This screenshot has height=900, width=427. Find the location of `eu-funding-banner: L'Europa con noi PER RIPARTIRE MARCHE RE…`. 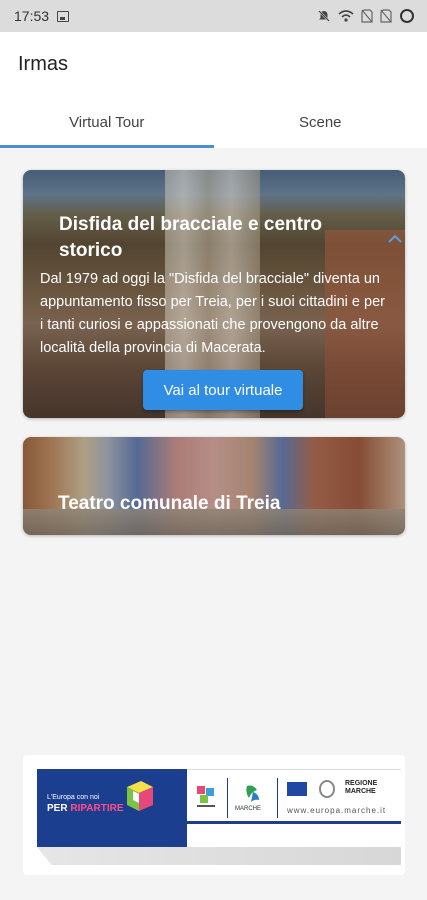

eu-funding-banner: L'Europa con noi PER RIPARTIRE MARCHE RE… is located at coordinates (214, 815).